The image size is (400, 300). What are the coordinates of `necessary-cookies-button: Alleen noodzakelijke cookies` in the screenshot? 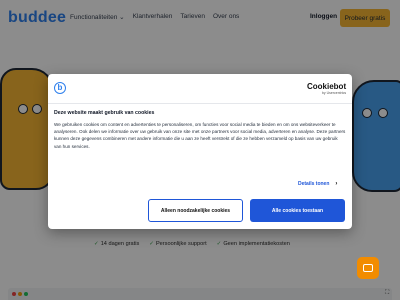 It's located at (195, 210).